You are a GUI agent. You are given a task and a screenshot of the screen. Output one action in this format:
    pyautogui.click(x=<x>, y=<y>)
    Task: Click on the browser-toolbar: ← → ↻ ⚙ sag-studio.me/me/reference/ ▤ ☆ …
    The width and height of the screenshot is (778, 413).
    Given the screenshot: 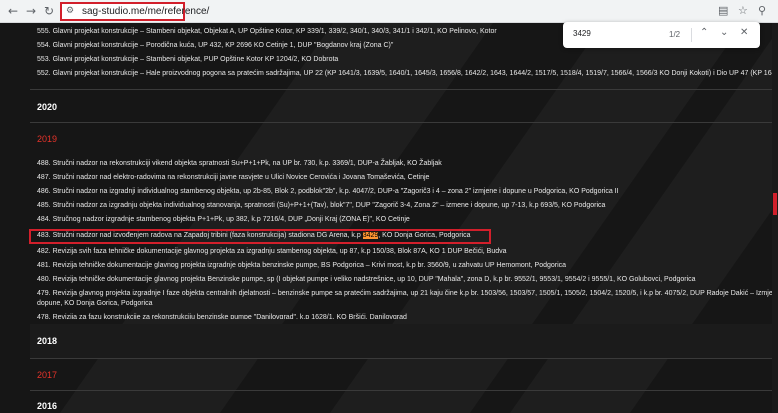 What is the action you would take?
    pyautogui.click(x=389, y=11)
    